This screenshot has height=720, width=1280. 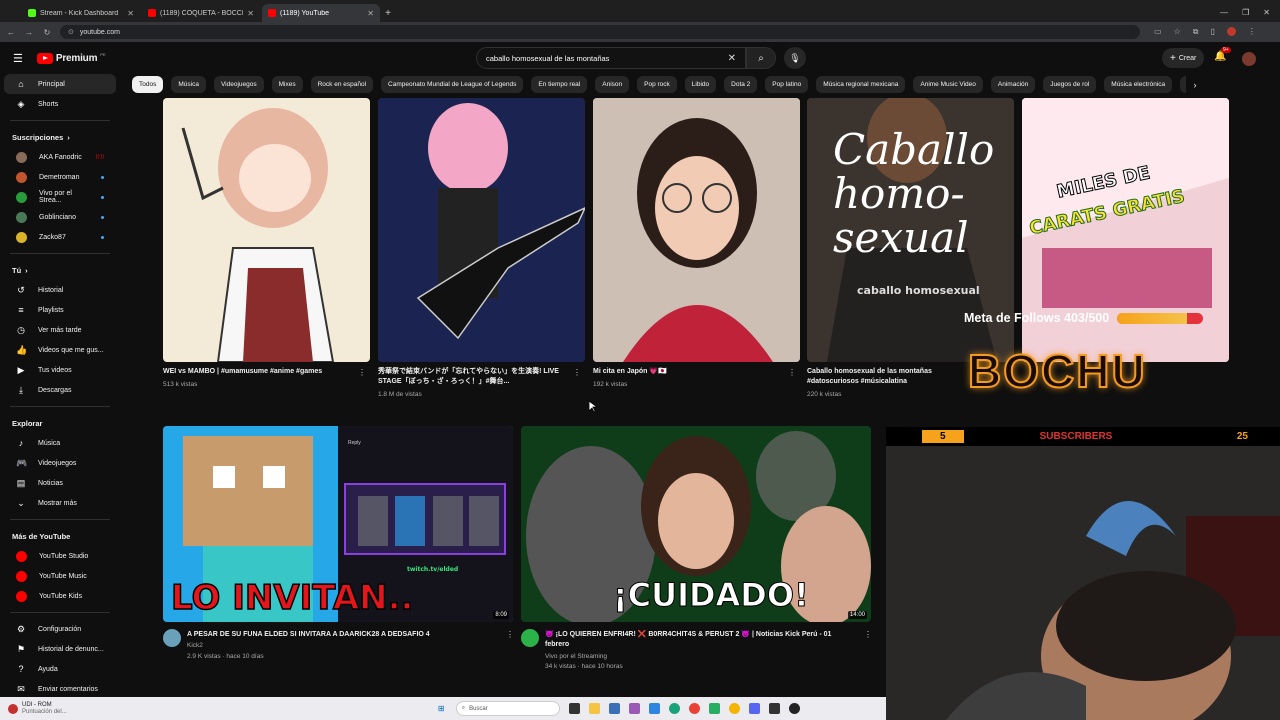 What do you see at coordinates (60, 157) in the screenshot?
I see `sidebar-item: AKA Fanodric ((·))` at bounding box center [60, 157].